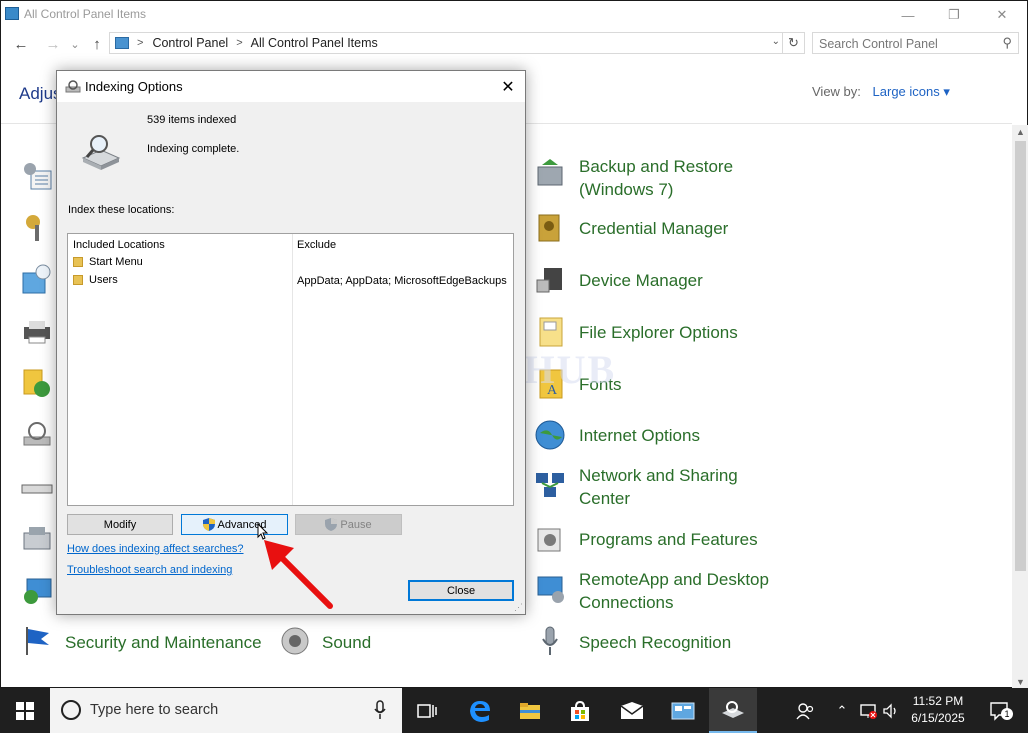 The width and height of the screenshot is (1028, 733). What do you see at coordinates (37, 279) in the screenshot?
I see `date-time-icon` at bounding box center [37, 279].